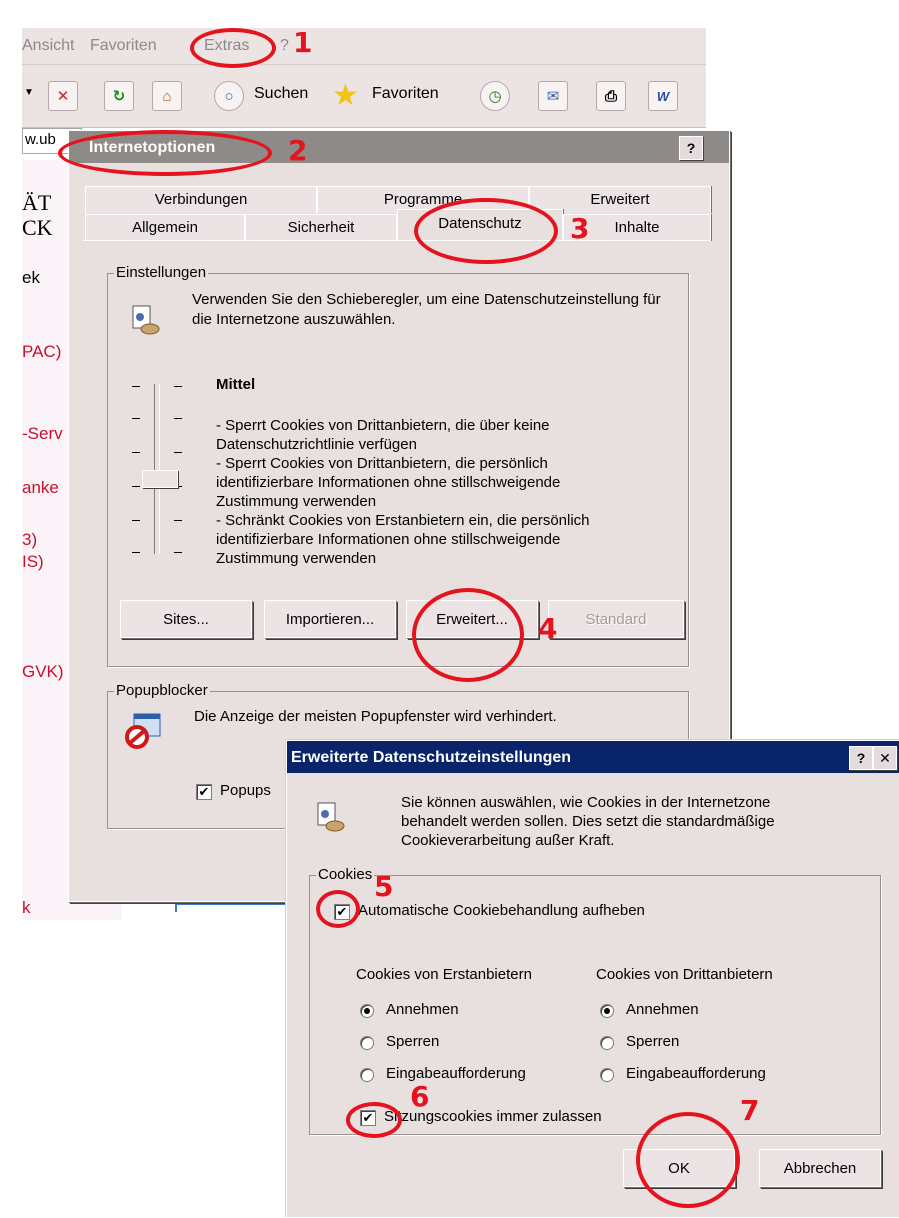  What do you see at coordinates (41, 352) in the screenshot?
I see `page-link: PAC)` at bounding box center [41, 352].